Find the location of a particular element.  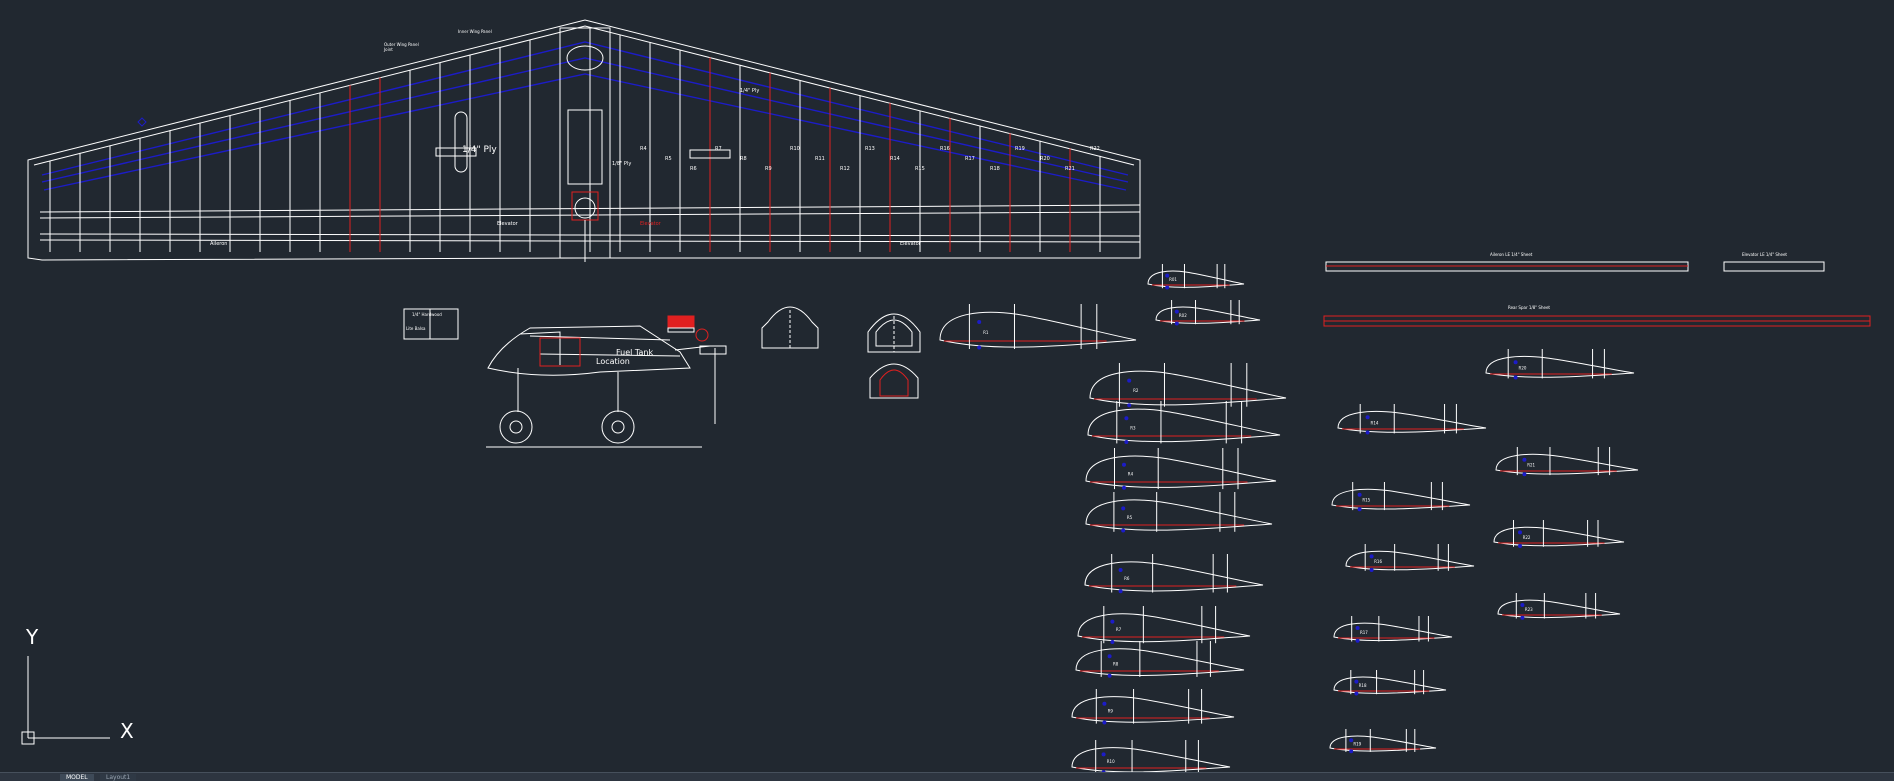

bulkhead-formers is located at coordinates (841, 352).